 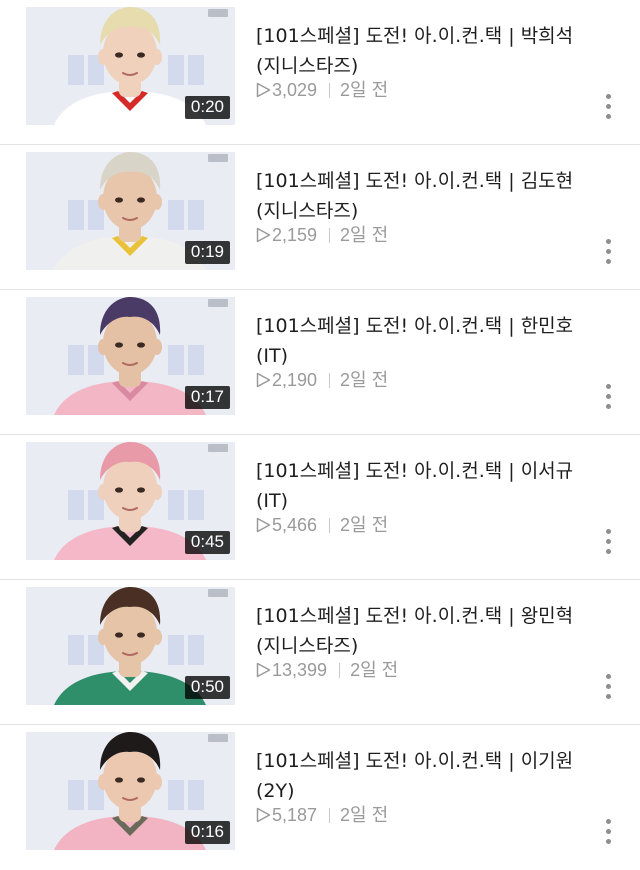 I want to click on video-meta: 3,029 2일 전, so click(x=322, y=90).